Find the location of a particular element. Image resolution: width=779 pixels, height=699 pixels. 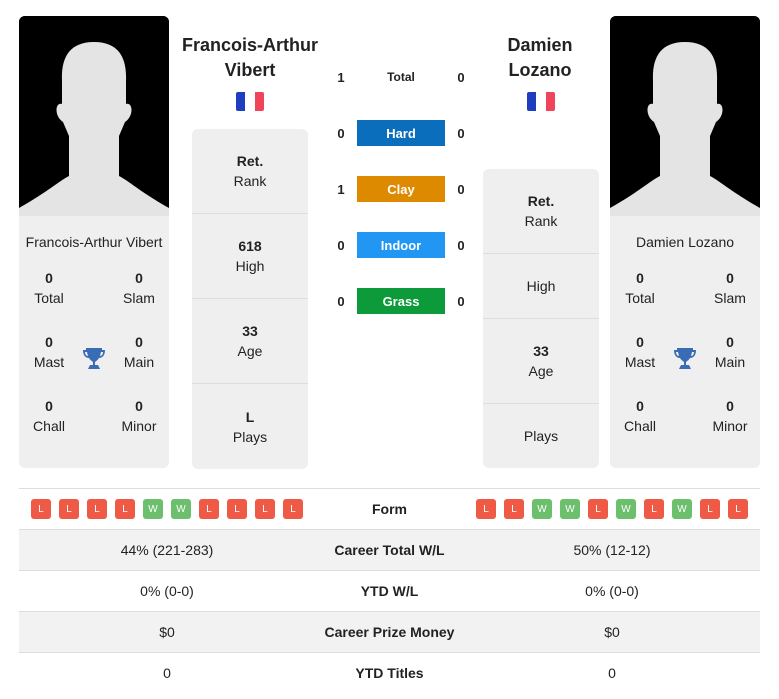

h2h-indoor: 0 Indoor 0 is located at coordinates (401, 245).